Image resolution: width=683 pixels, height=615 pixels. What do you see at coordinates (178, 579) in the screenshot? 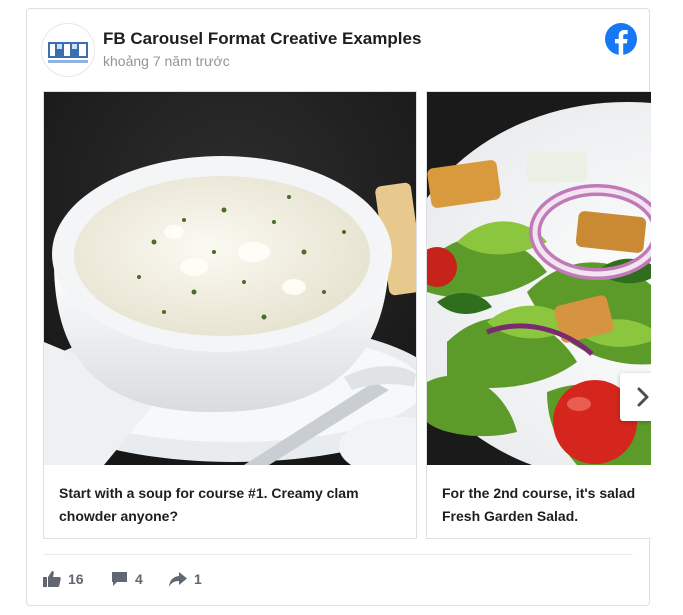
I see `share-arrow-icon` at bounding box center [178, 579].